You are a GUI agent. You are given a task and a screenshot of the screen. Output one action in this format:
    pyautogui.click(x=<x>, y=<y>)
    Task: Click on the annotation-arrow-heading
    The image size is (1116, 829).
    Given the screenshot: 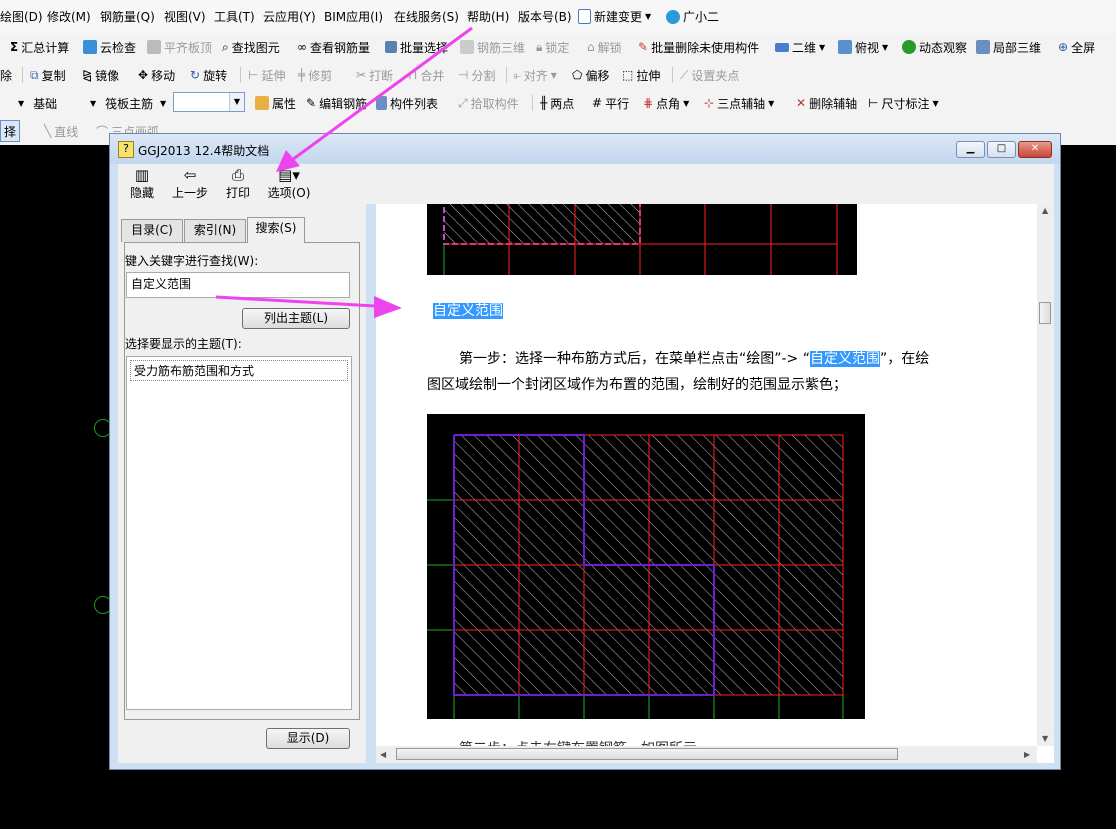 What is the action you would take?
    pyautogui.click(x=308, y=306)
    